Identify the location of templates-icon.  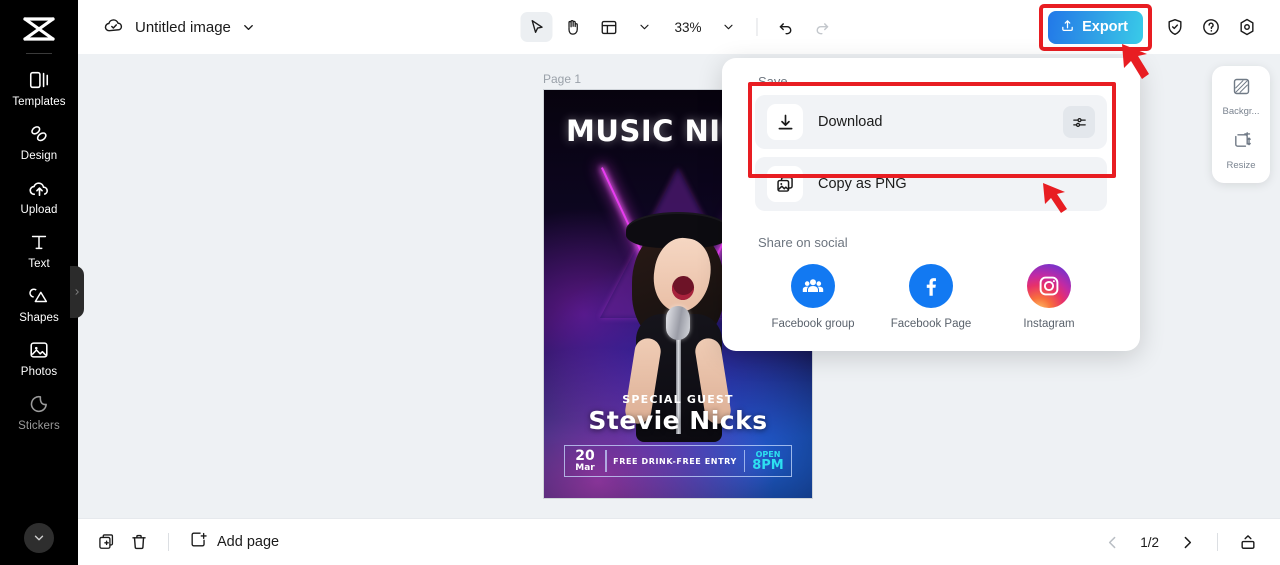
(39, 80).